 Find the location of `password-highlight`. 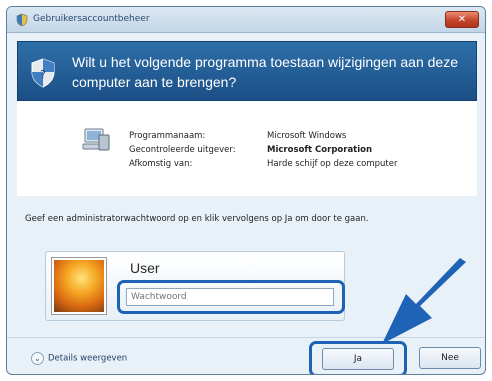

password-highlight is located at coordinates (231, 297).